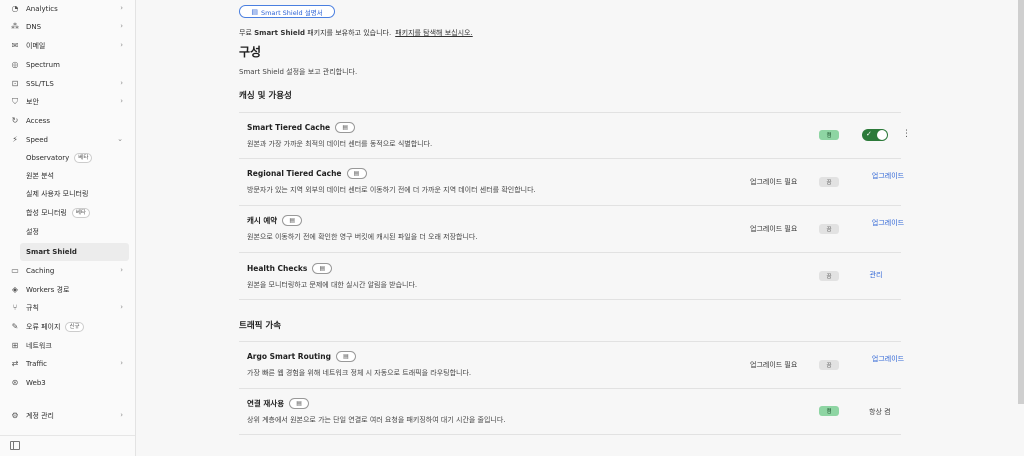  Describe the element at coordinates (875, 135) in the screenshot. I see `smart-tiered-cache-toggle: ✓` at that location.